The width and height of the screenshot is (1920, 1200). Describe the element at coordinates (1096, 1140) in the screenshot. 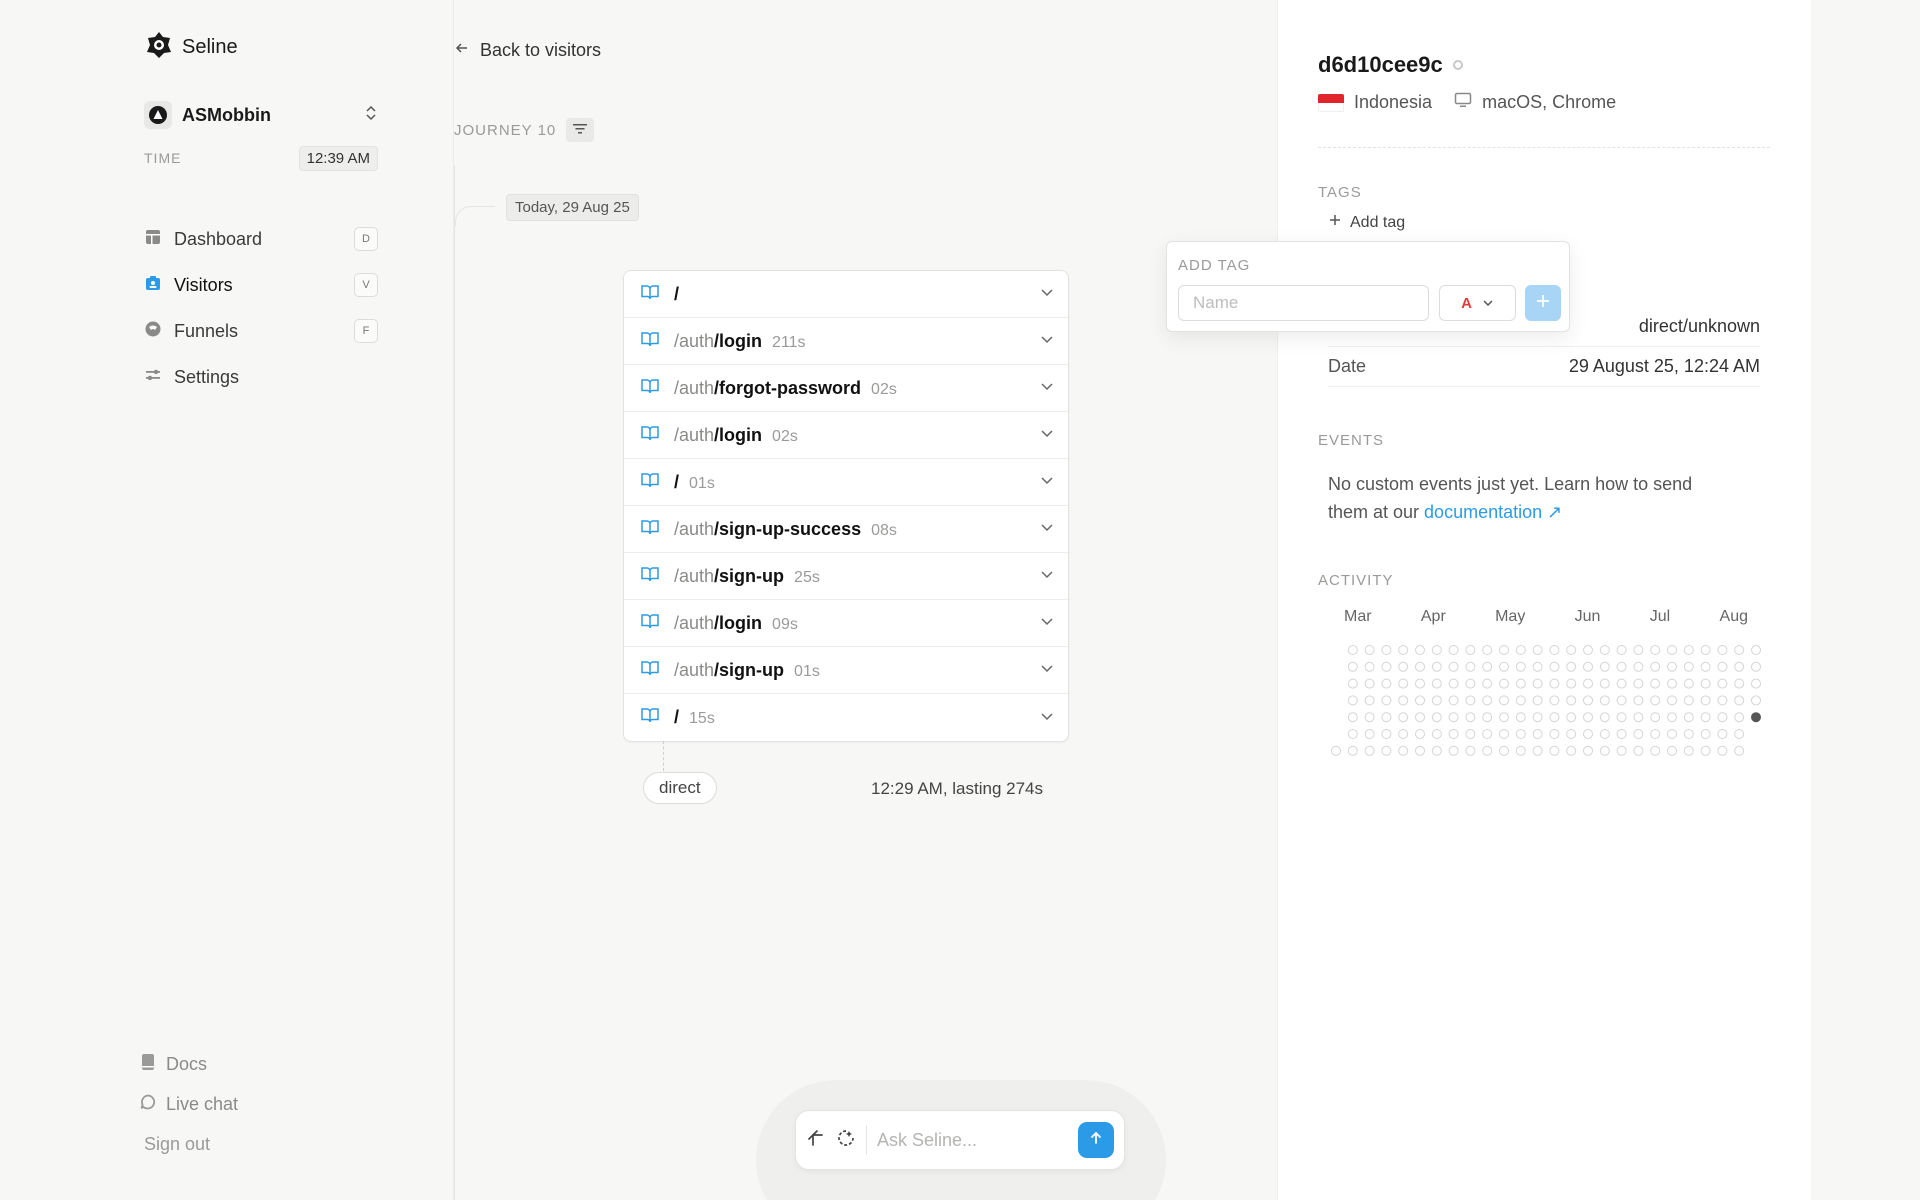

I see `send-button` at that location.